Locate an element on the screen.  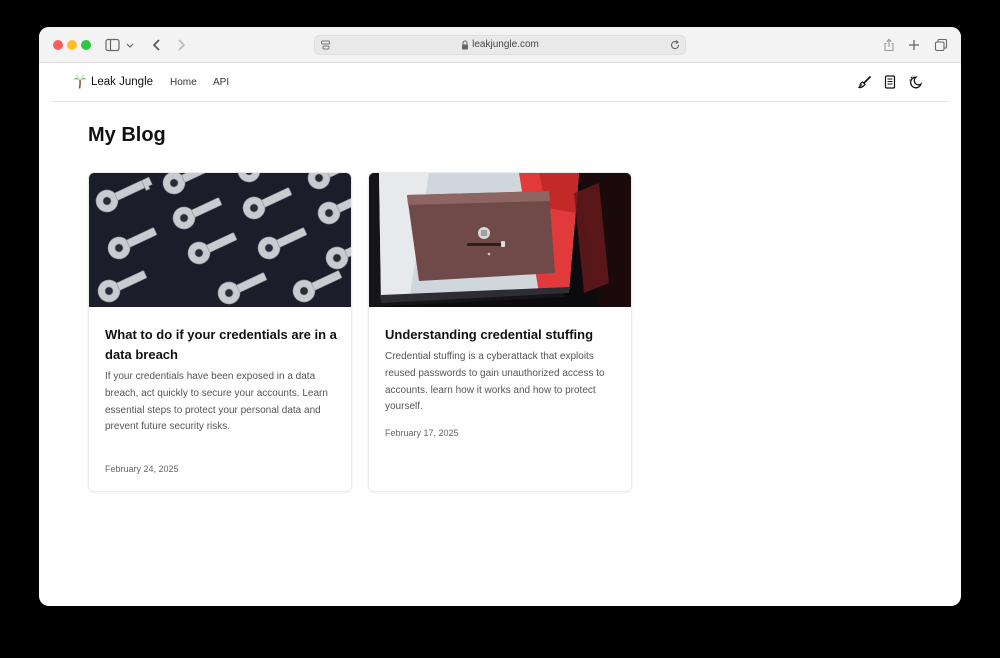
new-tab-button is located at coordinates (914, 45).